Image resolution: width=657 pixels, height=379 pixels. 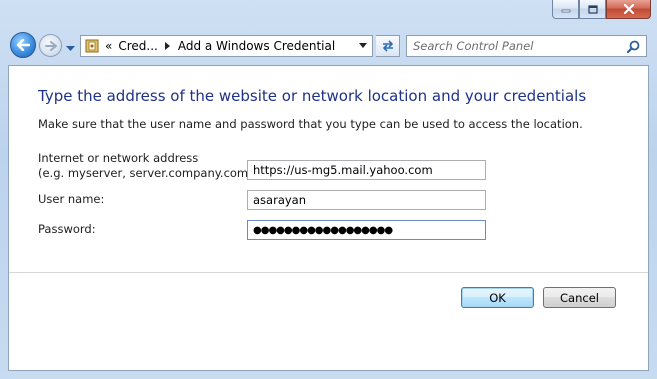 I want to click on breadcrumb-overflow: «, so click(x=108, y=46).